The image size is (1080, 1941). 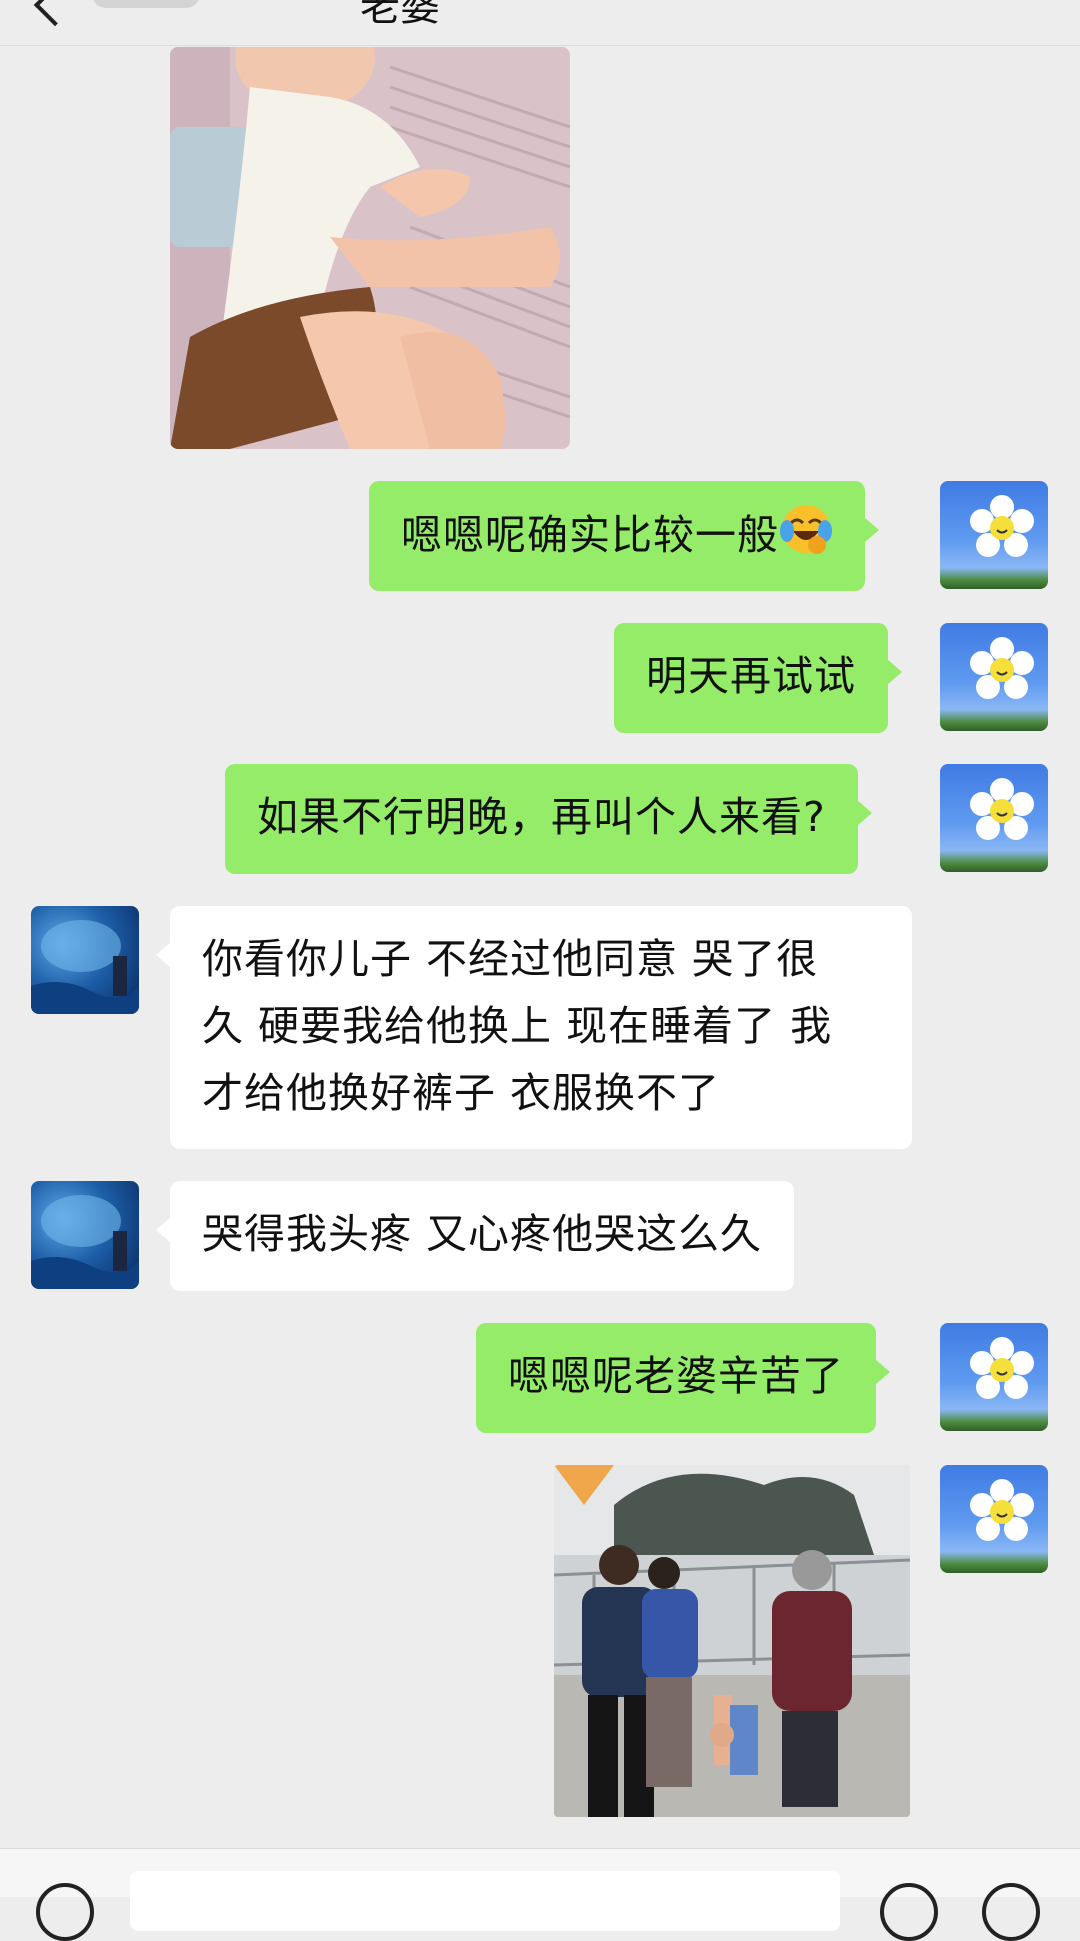 I want to click on message-text: 嗯嗯呢老婆辛苦了, so click(x=676, y=1376).